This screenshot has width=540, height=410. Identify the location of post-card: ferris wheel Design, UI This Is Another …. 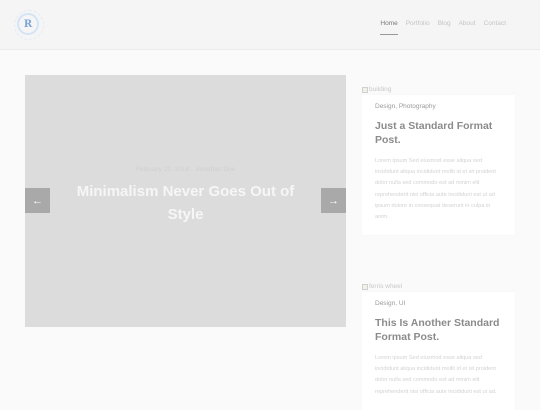
(438, 345).